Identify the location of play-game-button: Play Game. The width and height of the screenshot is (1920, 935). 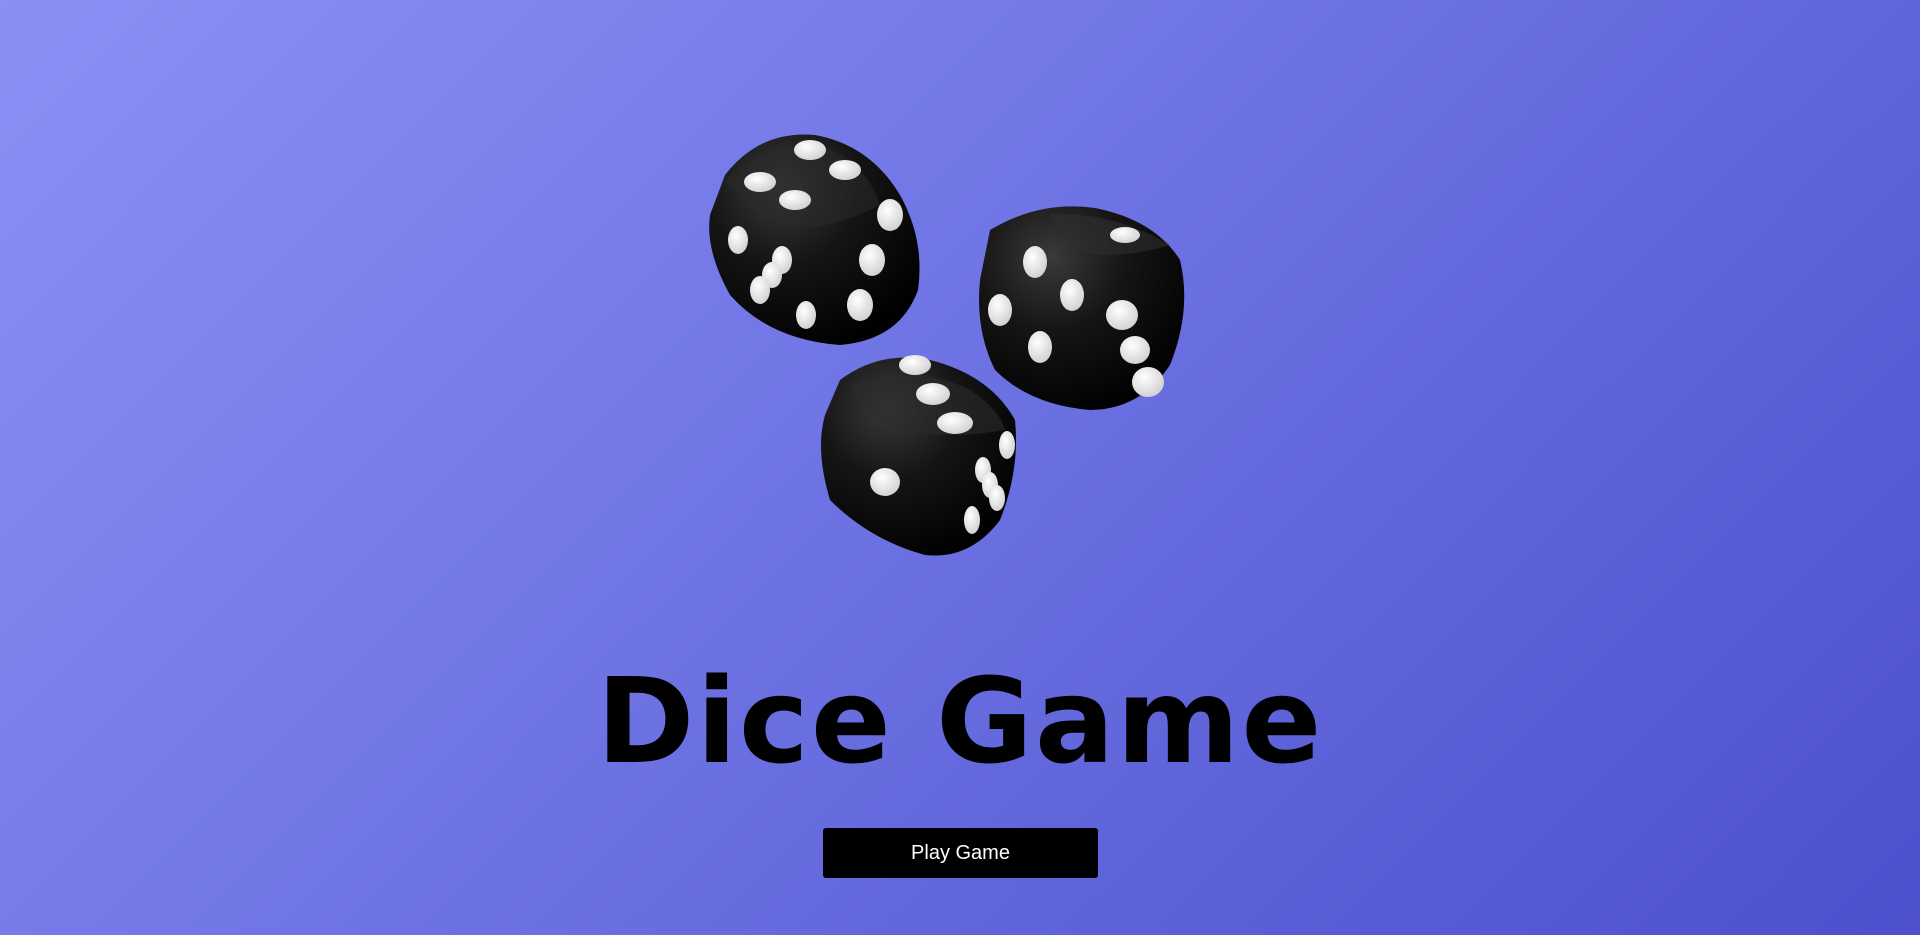
(960, 853).